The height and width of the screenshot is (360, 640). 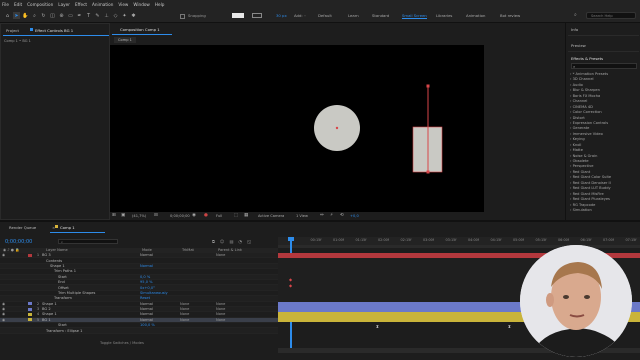 I want to click on layer-name: End, so click(x=99, y=282).